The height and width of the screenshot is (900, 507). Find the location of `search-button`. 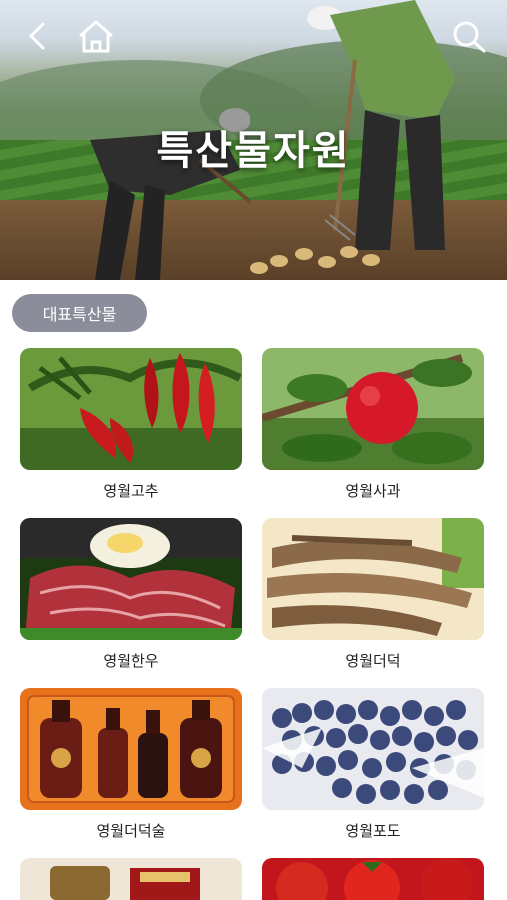

search-button is located at coordinates (468, 36).